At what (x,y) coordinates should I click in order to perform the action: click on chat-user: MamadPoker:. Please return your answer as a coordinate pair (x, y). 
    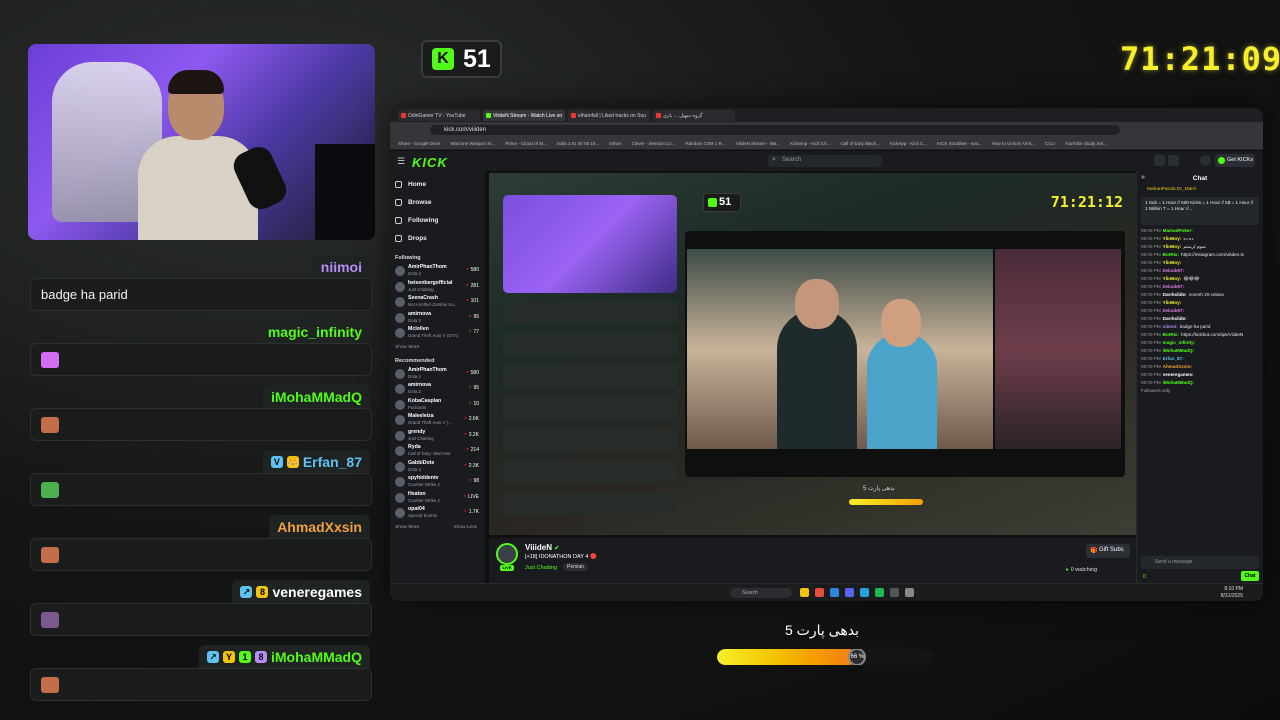
    Looking at the image, I should click on (1178, 230).